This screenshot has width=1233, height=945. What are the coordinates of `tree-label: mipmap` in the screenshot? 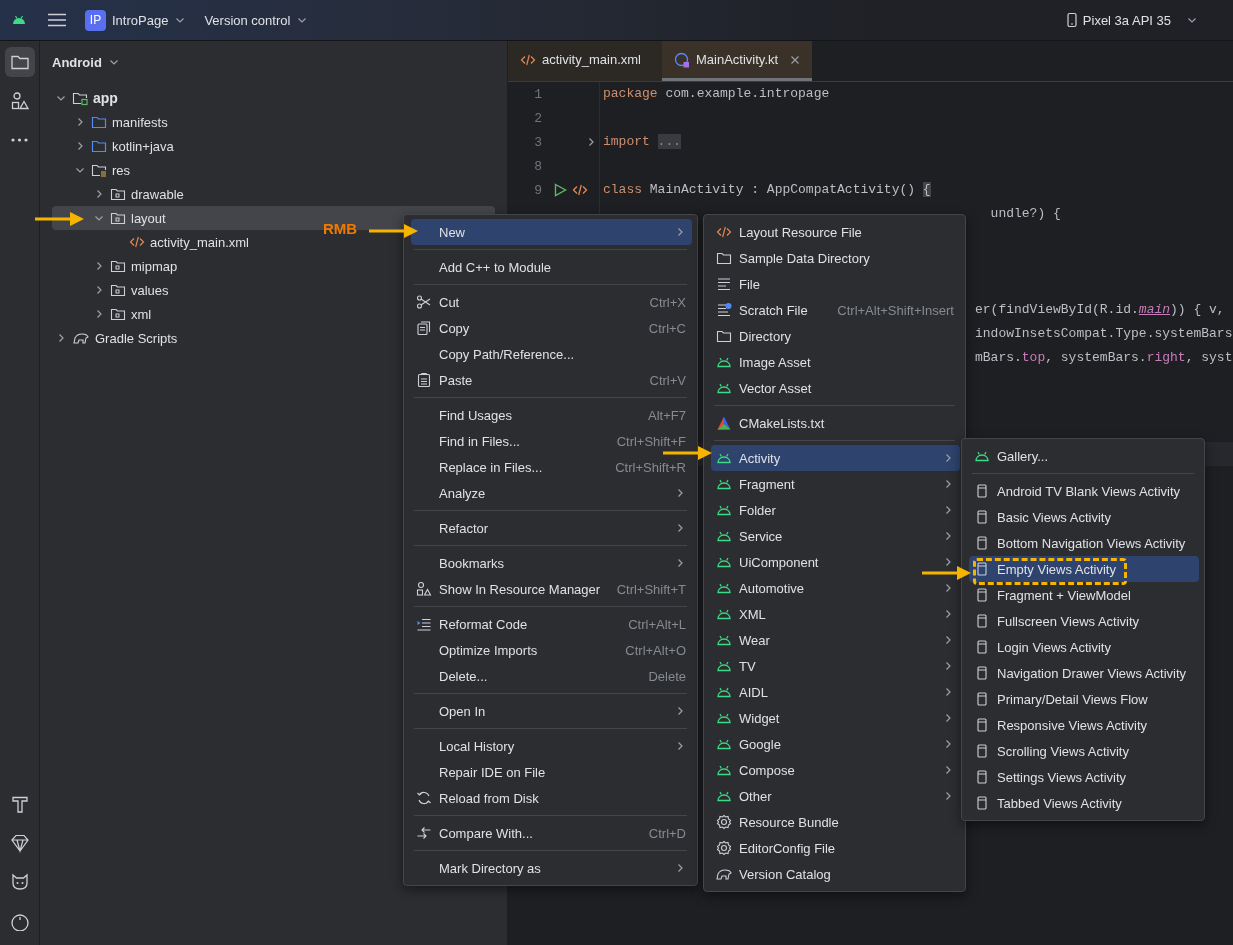 It's located at (154, 266).